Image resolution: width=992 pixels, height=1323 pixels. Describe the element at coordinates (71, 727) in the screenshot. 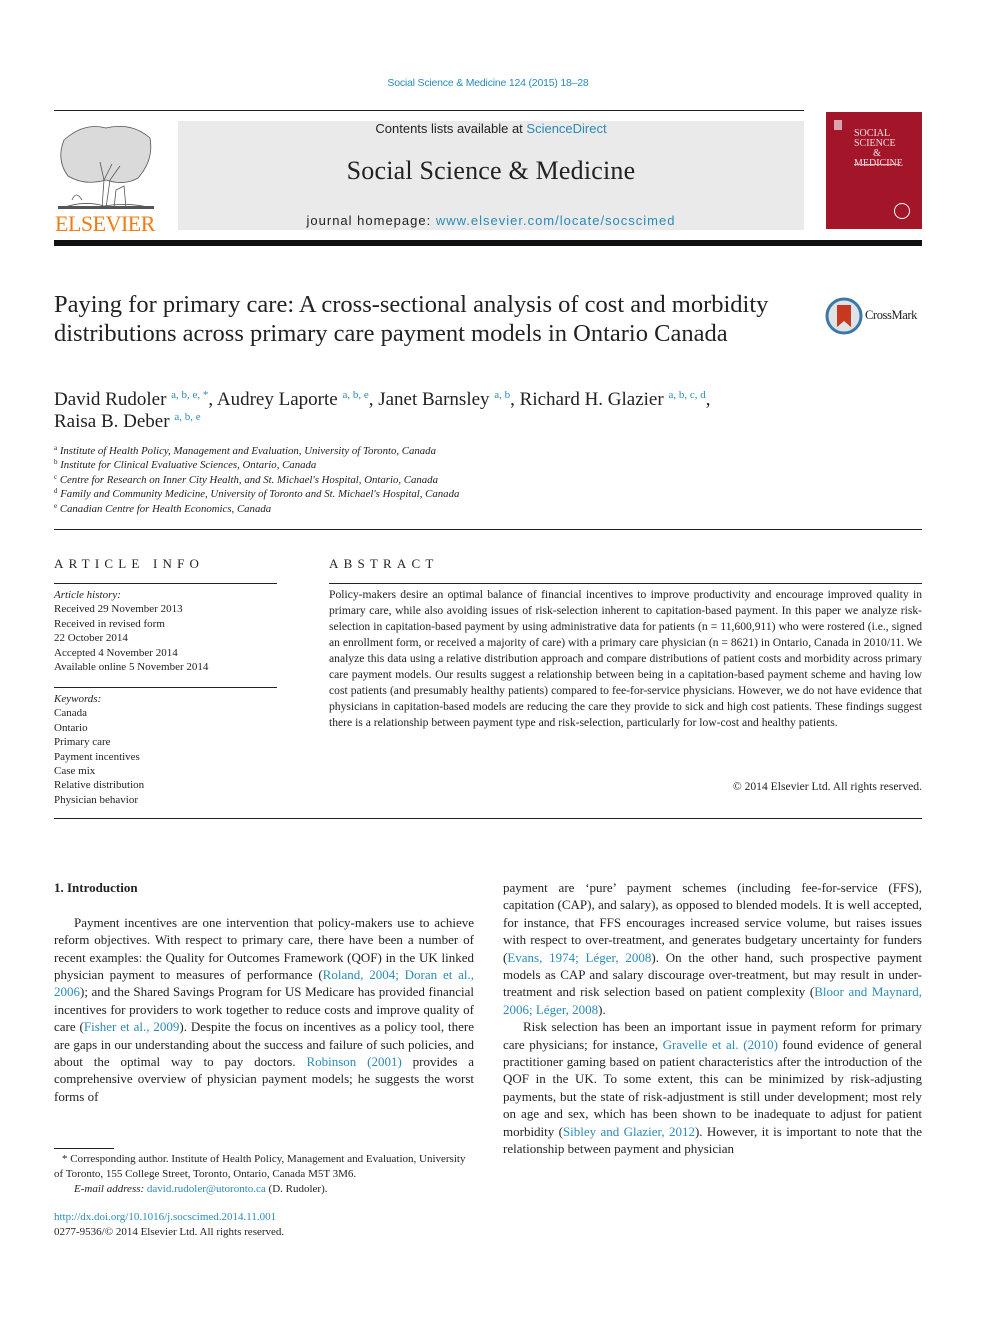

I see `keyword: Ontario` at that location.